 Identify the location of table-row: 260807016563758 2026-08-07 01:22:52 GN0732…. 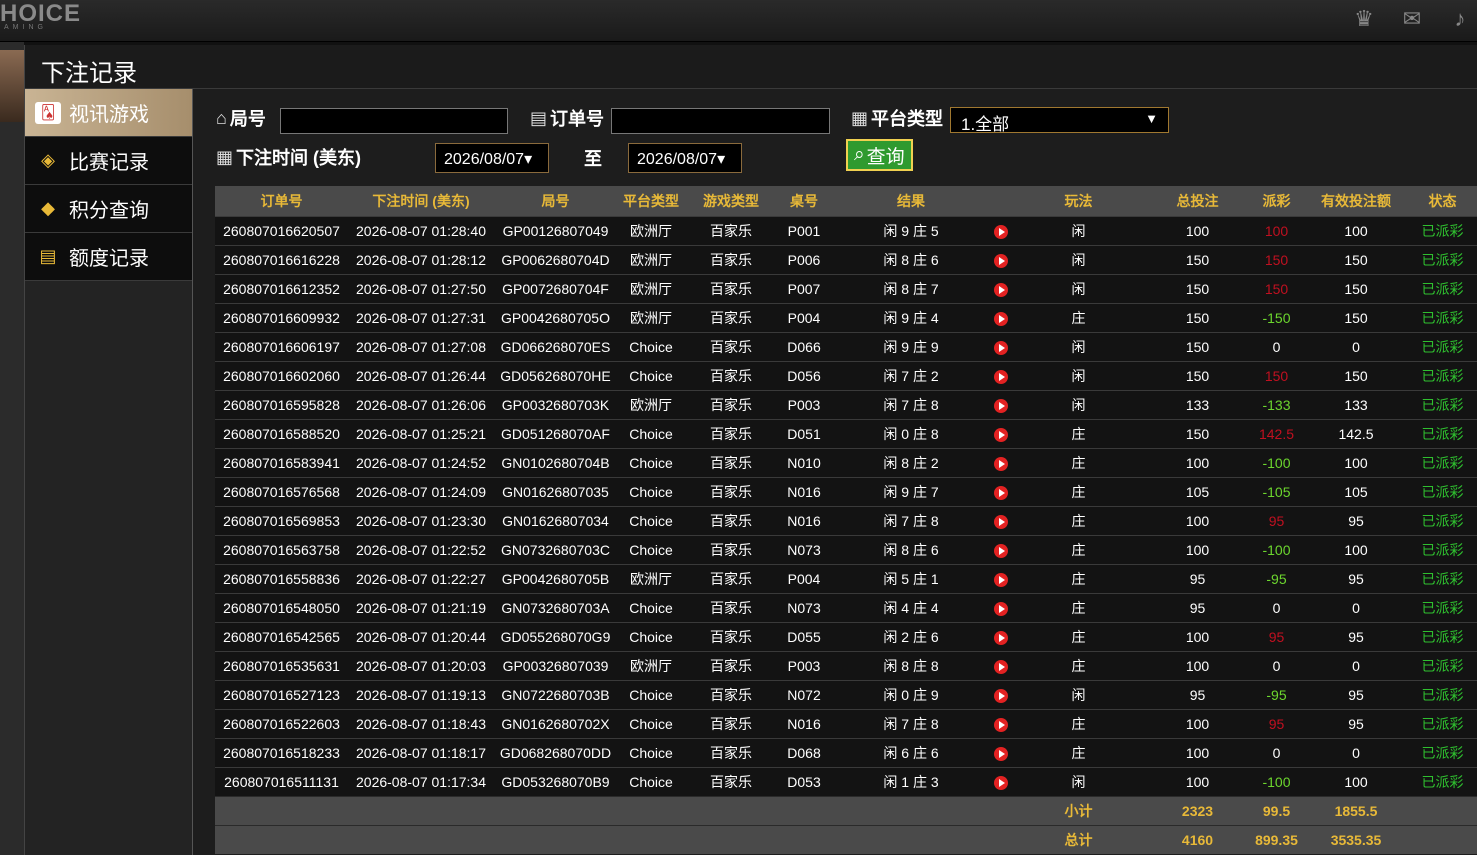
(846, 549).